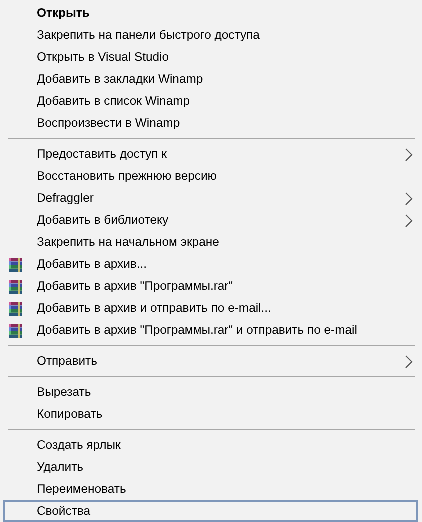 This screenshot has width=422, height=522. I want to click on menu-item: Добавить в архив "Программы.rar", so click(210, 286).